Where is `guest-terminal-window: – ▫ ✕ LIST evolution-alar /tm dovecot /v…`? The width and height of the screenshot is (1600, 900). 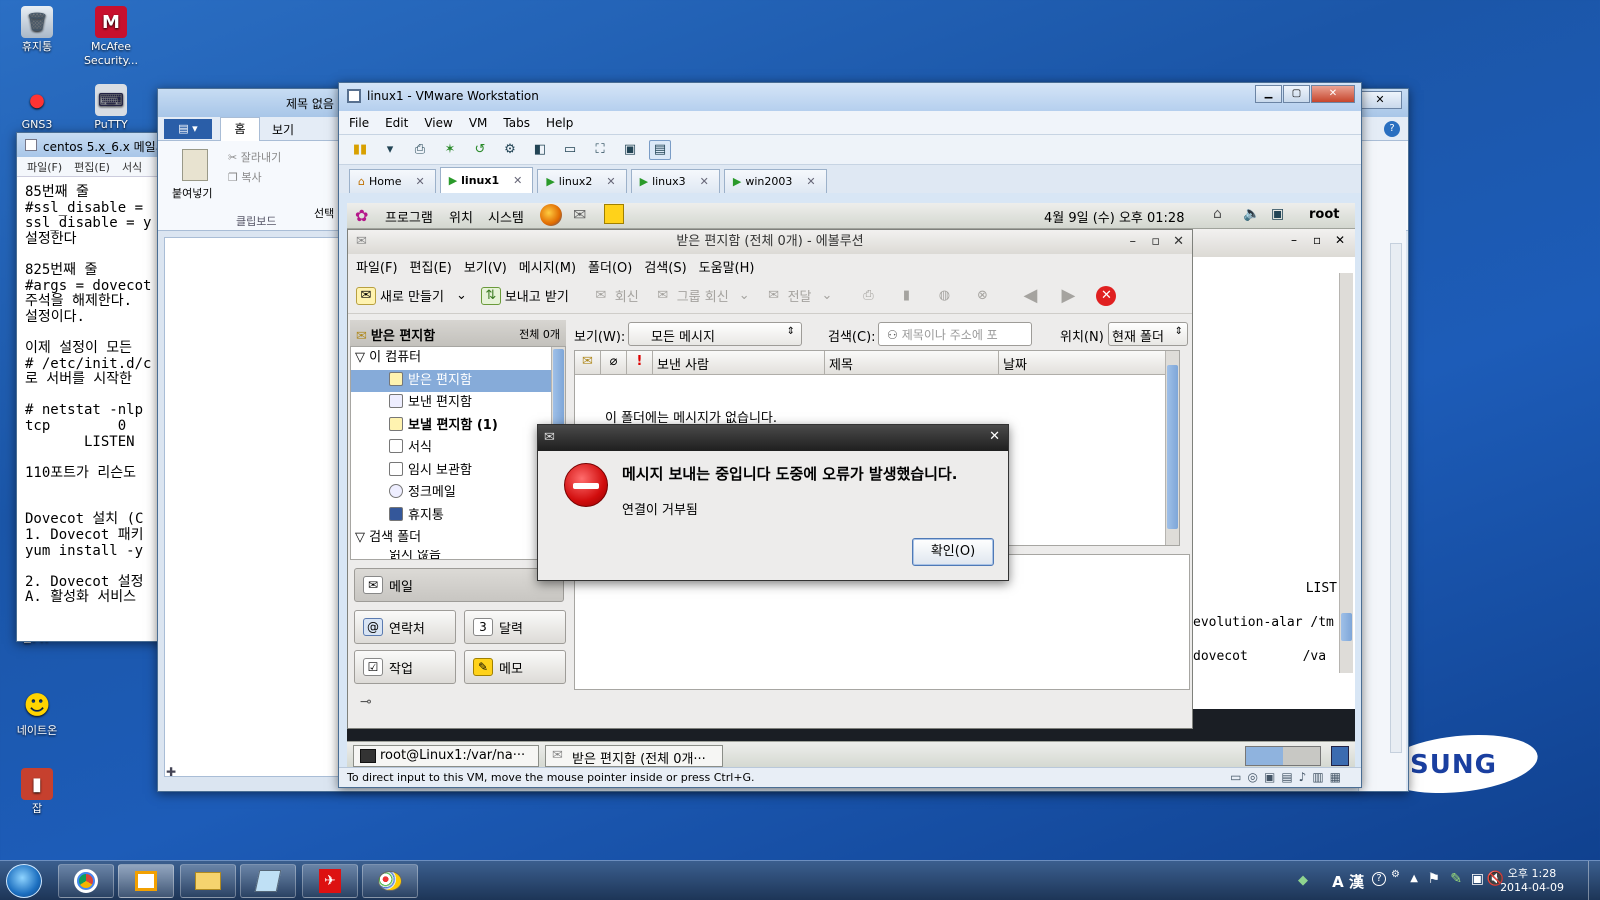
guest-terminal-window: – ▫ ✕ LIST evolution-alar /tm dovecot /v… is located at coordinates (1274, 469).